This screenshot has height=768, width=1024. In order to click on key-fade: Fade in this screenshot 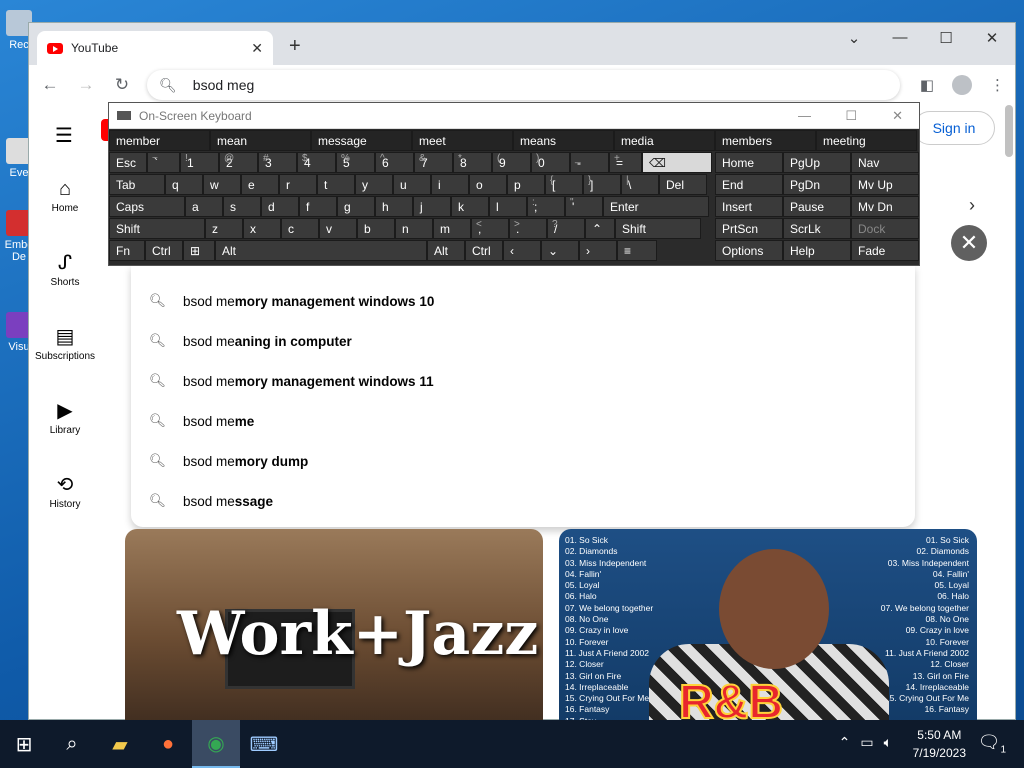, I will do `click(885, 250)`.